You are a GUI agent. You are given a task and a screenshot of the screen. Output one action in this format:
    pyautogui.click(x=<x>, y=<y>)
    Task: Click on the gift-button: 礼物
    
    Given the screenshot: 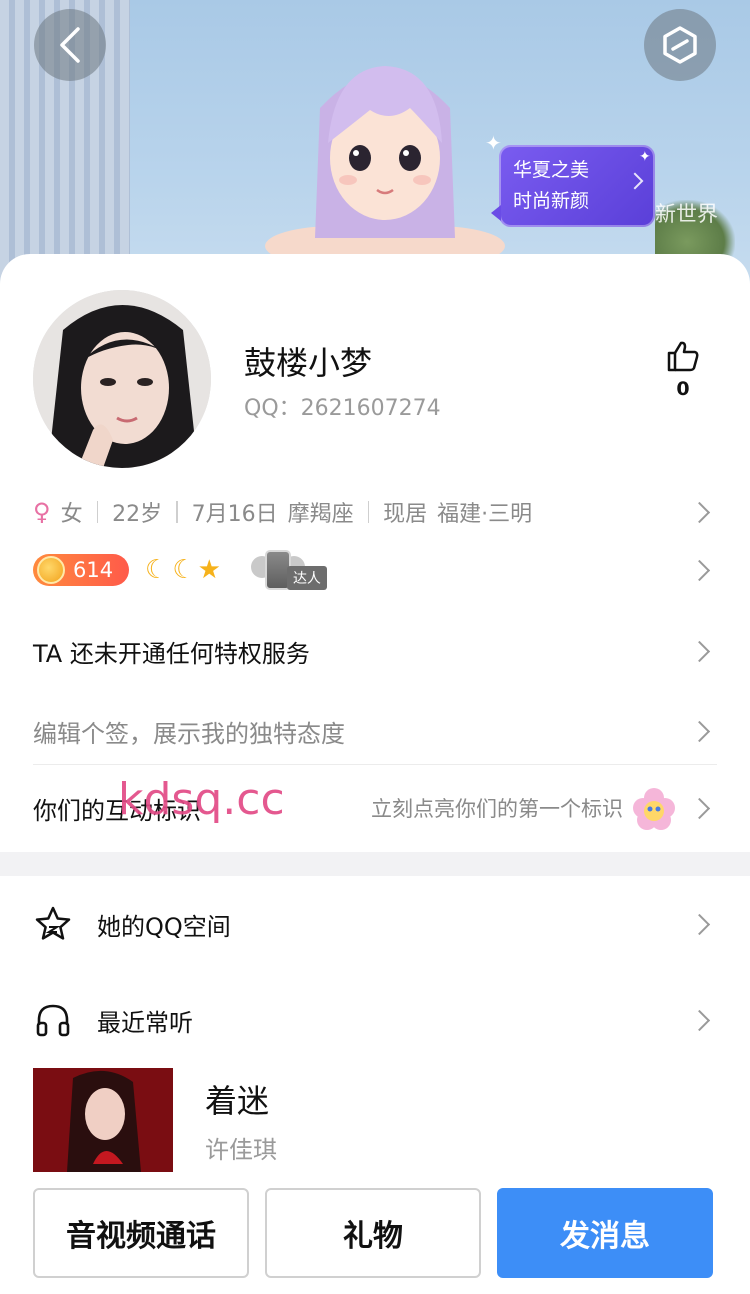 What is the action you would take?
    pyautogui.click(x=373, y=1233)
    